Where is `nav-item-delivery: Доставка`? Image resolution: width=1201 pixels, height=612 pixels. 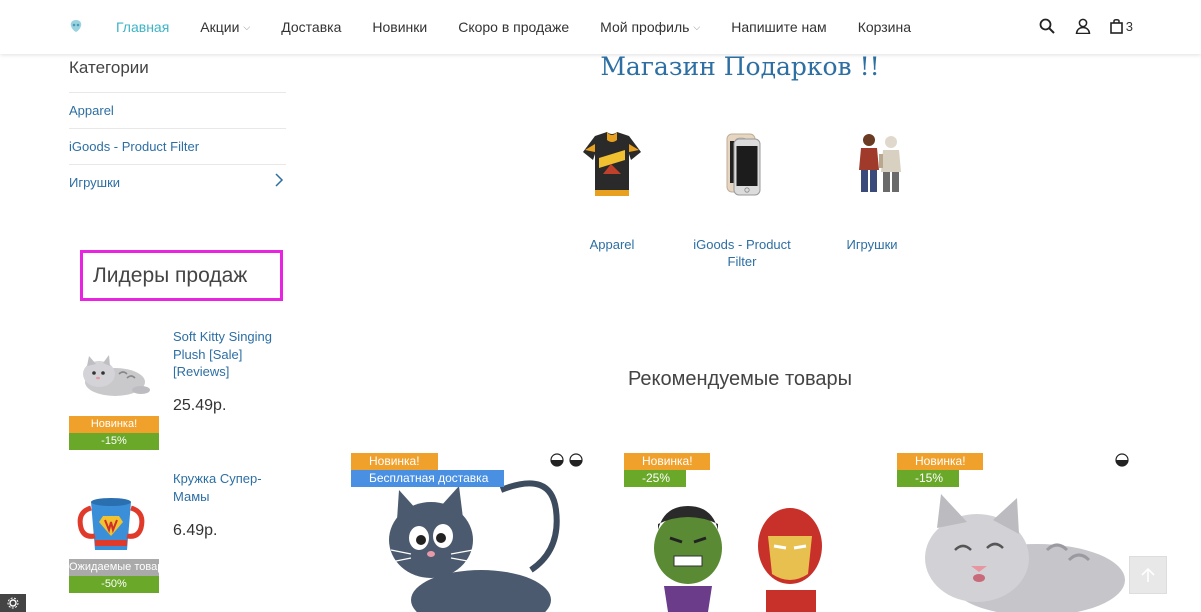 nav-item-delivery: Доставка is located at coordinates (311, 27).